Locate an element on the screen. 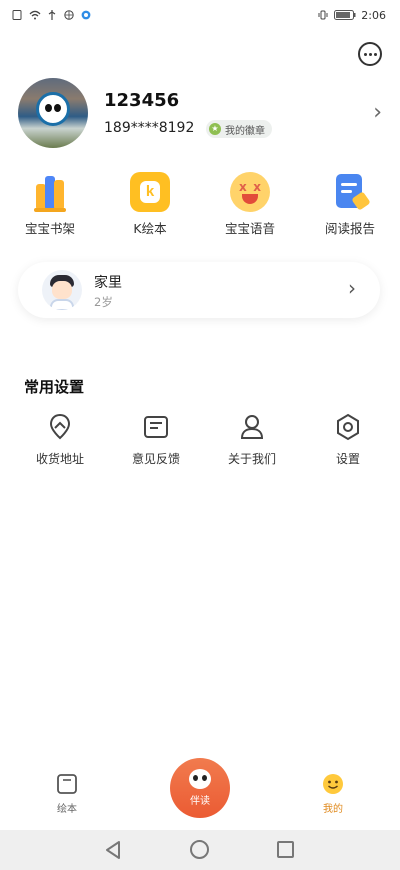 This screenshot has height=870, width=400. tab-picturebook: 绘本 is located at coordinates (67, 793).